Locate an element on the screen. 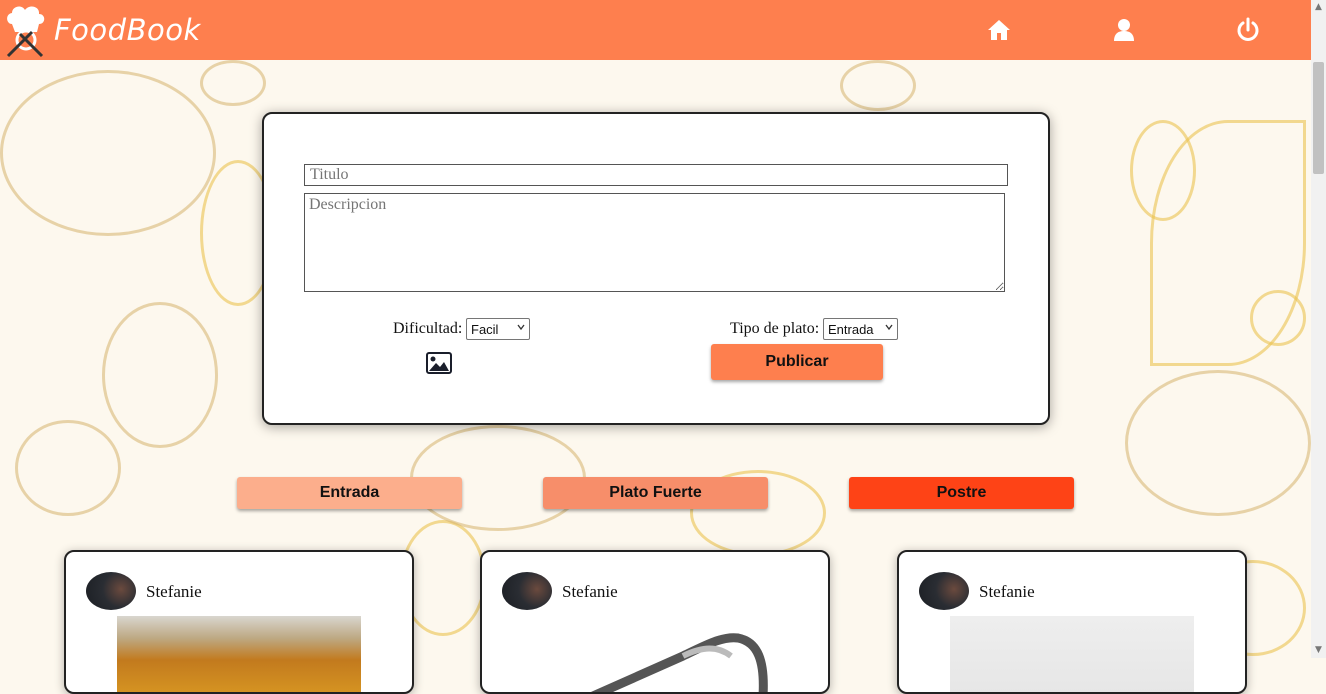  dish-type-selected-value: Entrada is located at coordinates (851, 329).